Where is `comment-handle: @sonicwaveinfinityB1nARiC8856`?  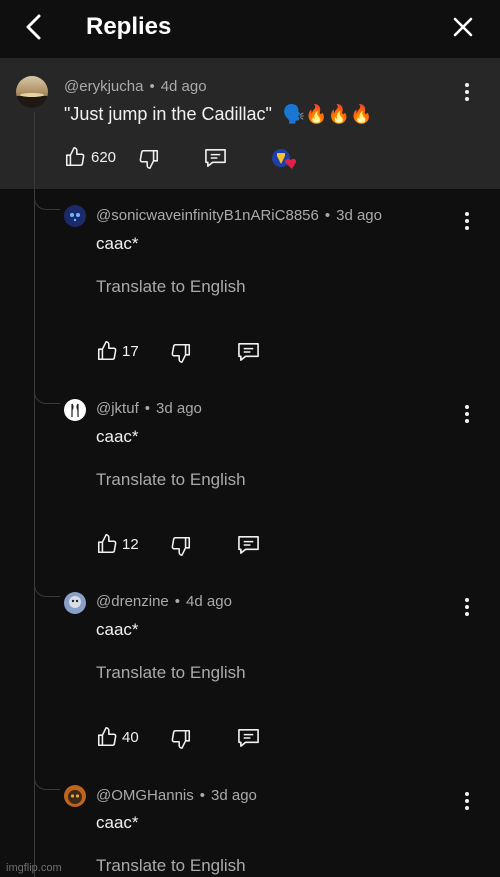
comment-handle: @sonicwaveinfinityB1nARiC8856 is located at coordinates (207, 215).